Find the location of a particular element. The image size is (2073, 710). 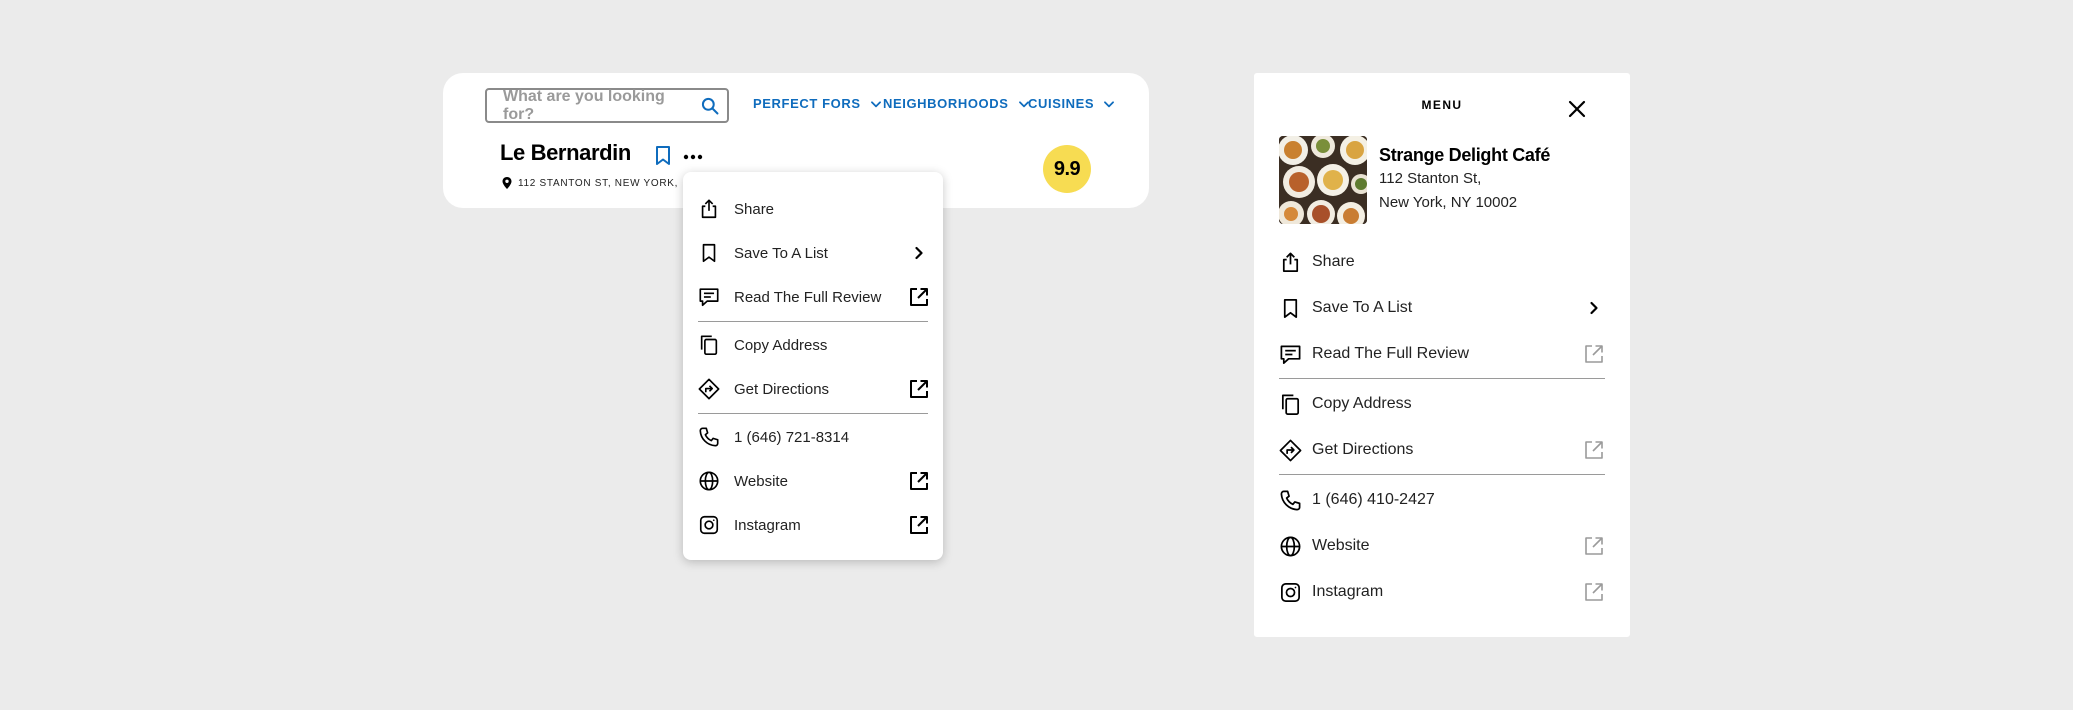

nav-label: PERFECT FORS is located at coordinates (807, 103).